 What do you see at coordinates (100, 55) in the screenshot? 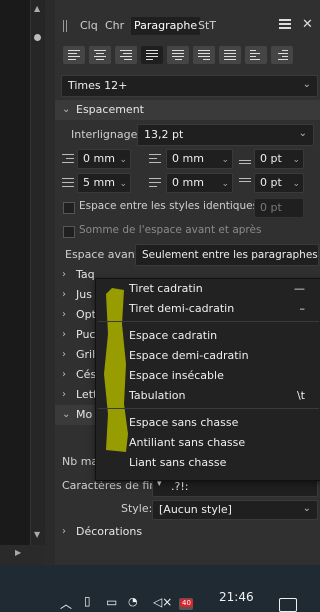
I see `align-center-button` at bounding box center [100, 55].